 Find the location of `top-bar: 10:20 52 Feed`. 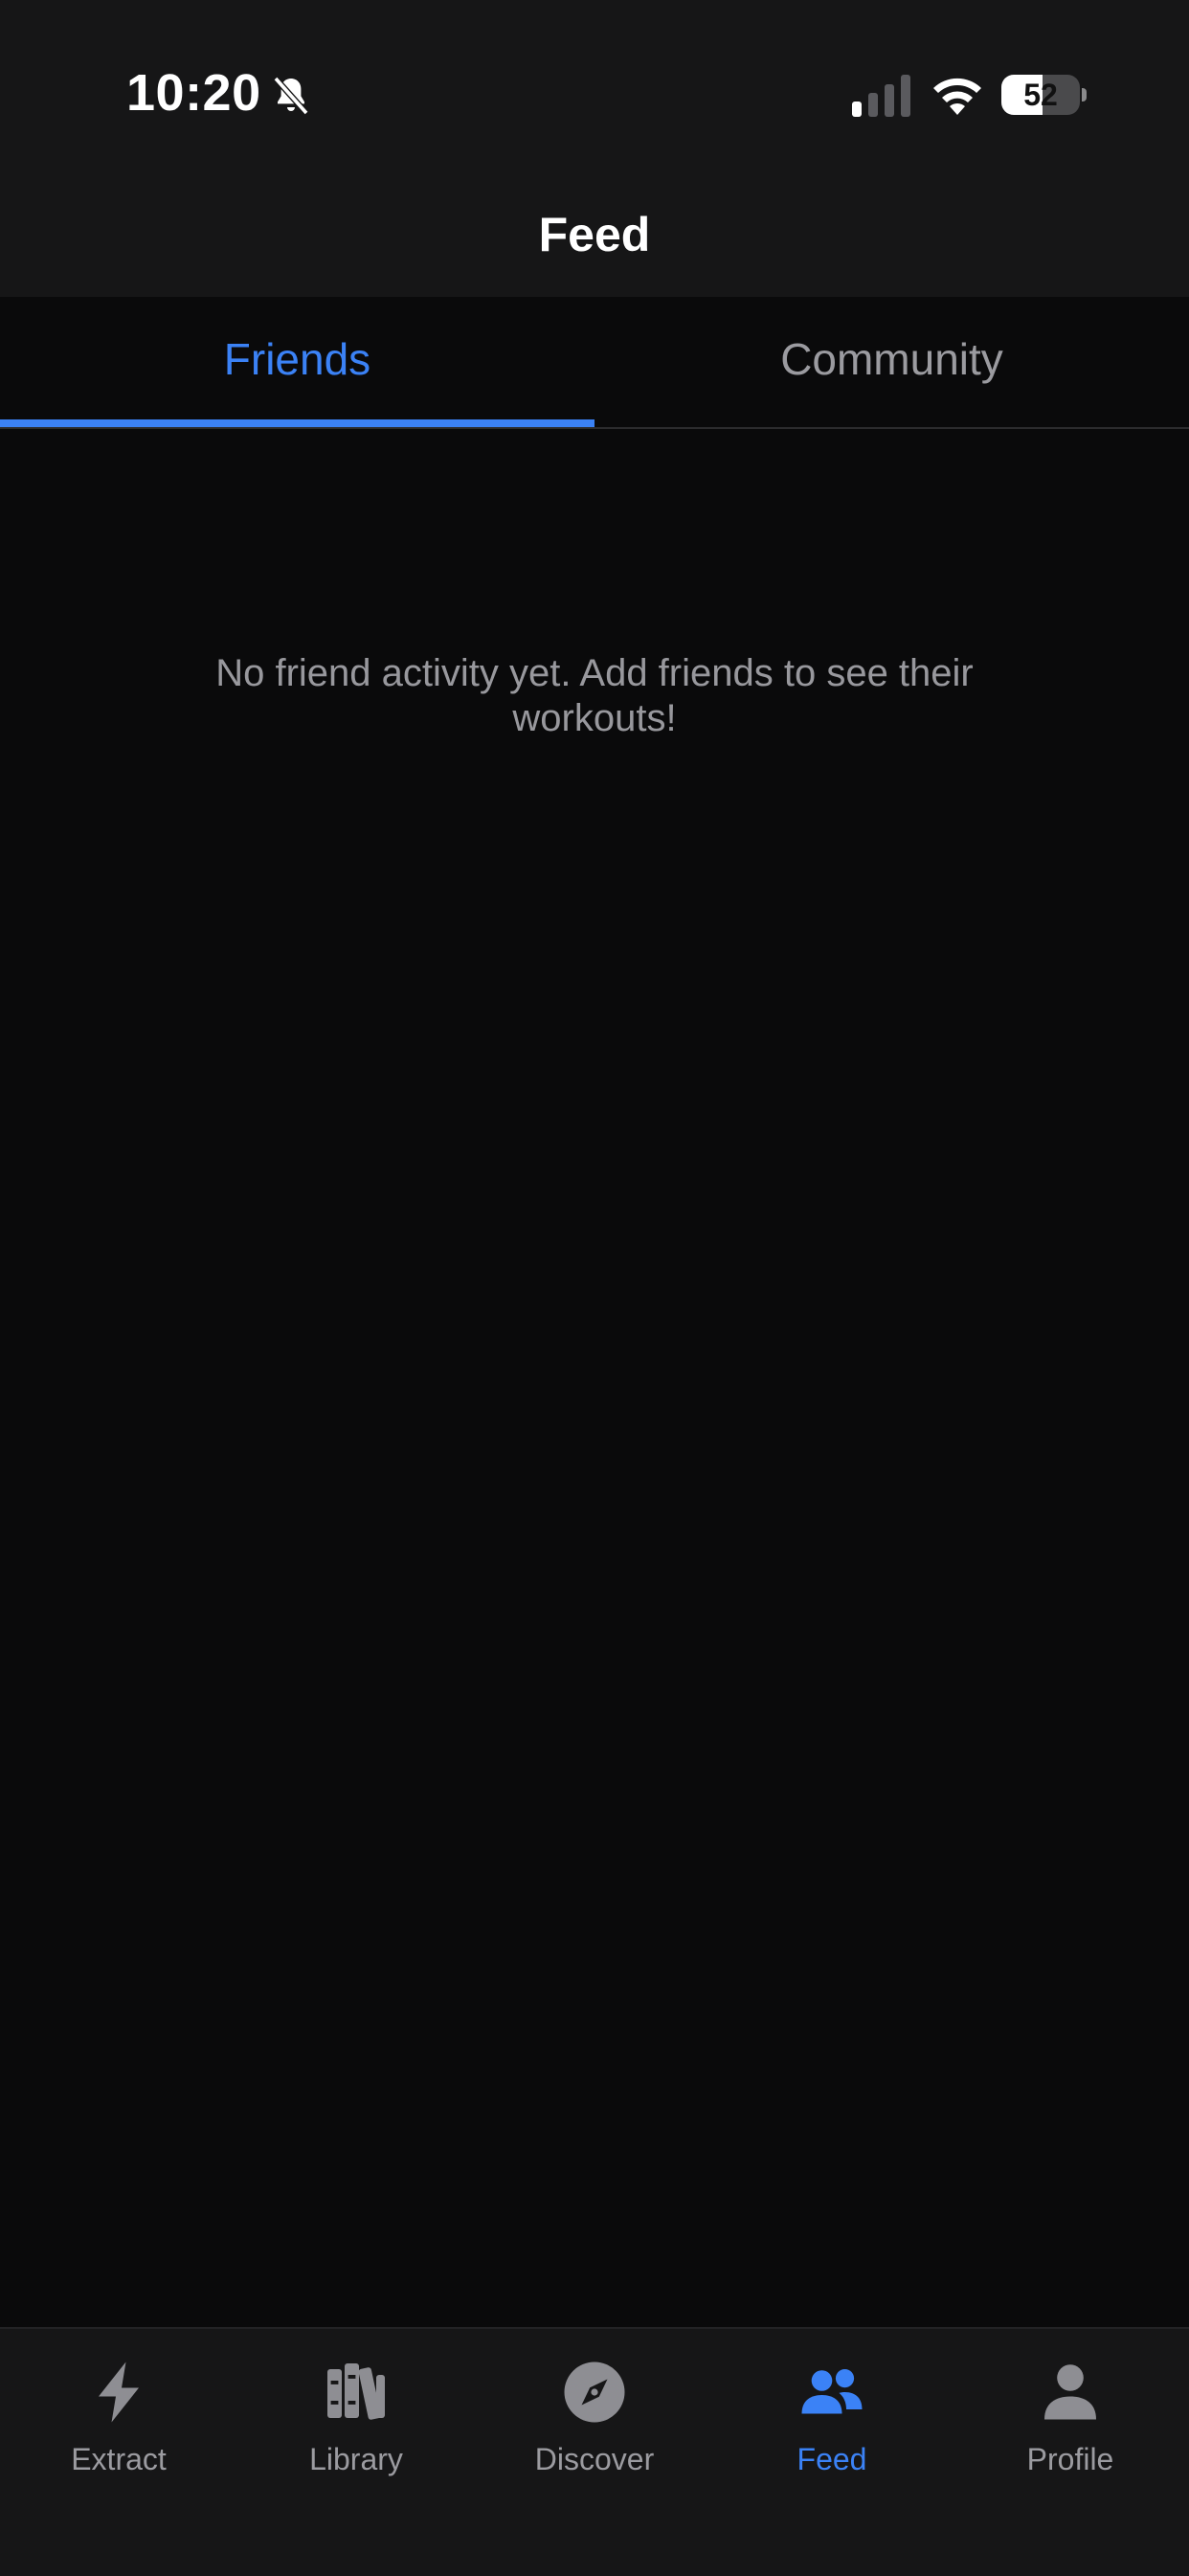

top-bar: 10:20 52 Feed is located at coordinates (594, 148).